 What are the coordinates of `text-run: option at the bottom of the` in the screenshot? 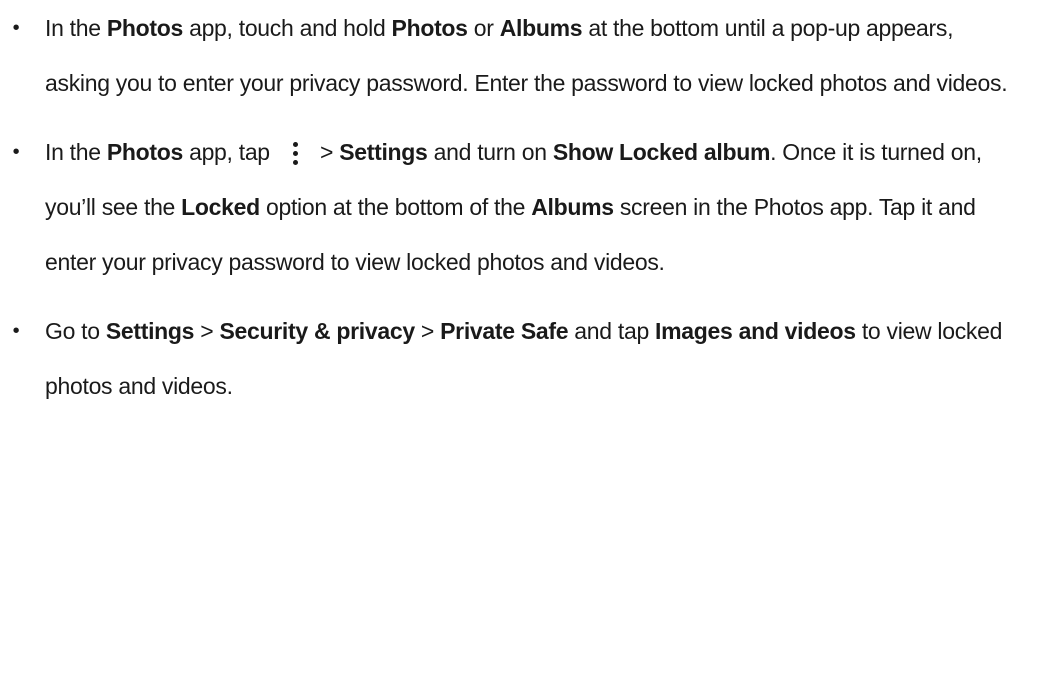 It's located at (395, 207).